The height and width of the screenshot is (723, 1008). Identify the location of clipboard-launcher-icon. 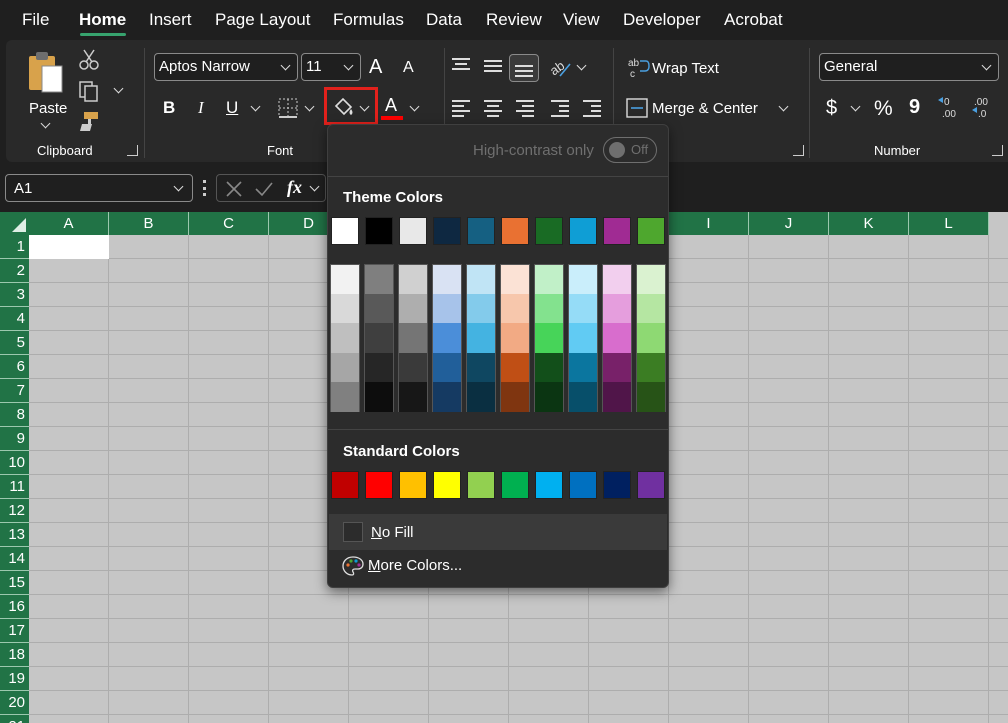
(132, 150).